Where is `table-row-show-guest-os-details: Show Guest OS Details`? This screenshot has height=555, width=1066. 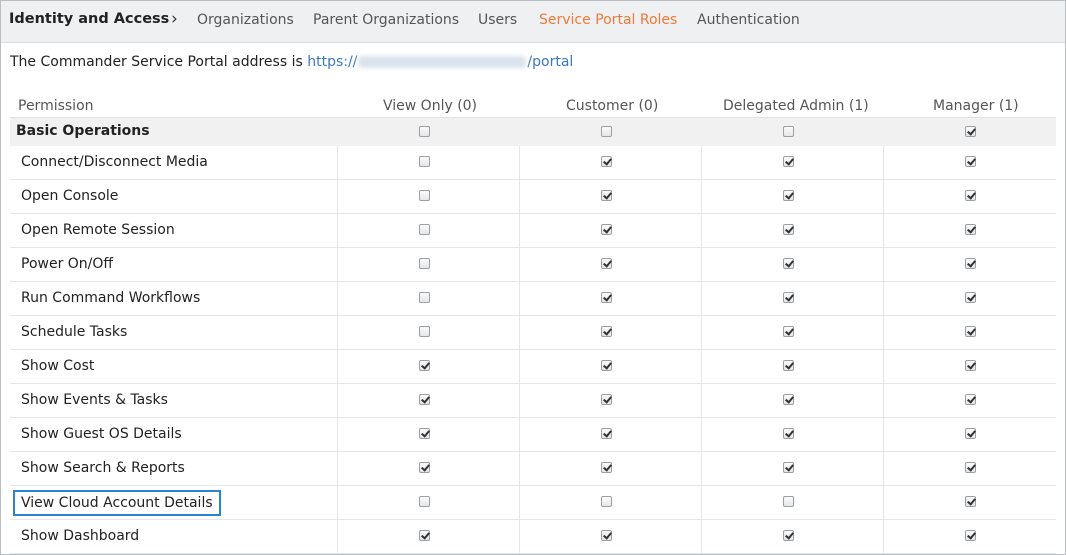
table-row-show-guest-os-details: Show Guest OS Details is located at coordinates (533, 435).